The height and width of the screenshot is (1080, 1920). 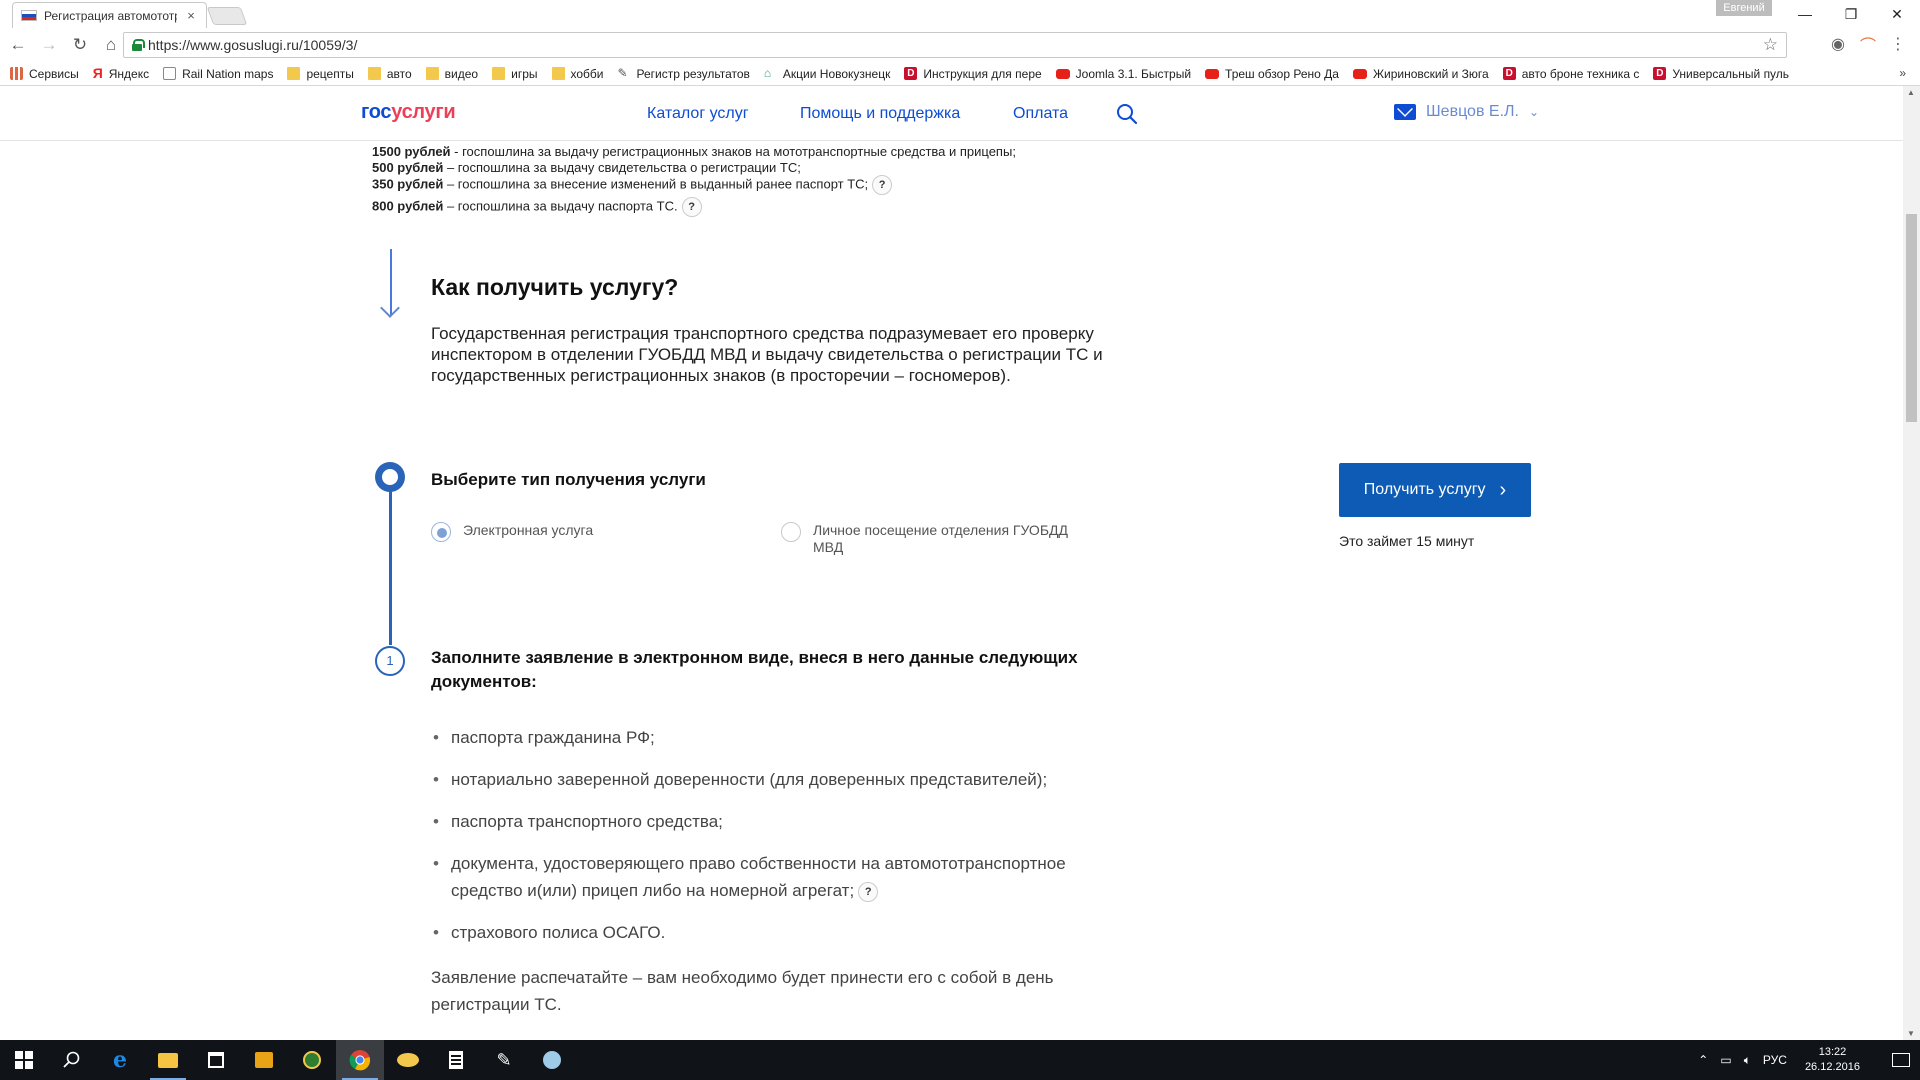 What do you see at coordinates (360, 1060) in the screenshot?
I see `chrome-icon` at bounding box center [360, 1060].